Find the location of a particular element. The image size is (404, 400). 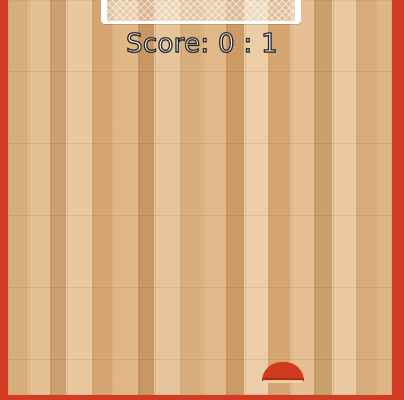

goal-net-icon is located at coordinates (201, 12).